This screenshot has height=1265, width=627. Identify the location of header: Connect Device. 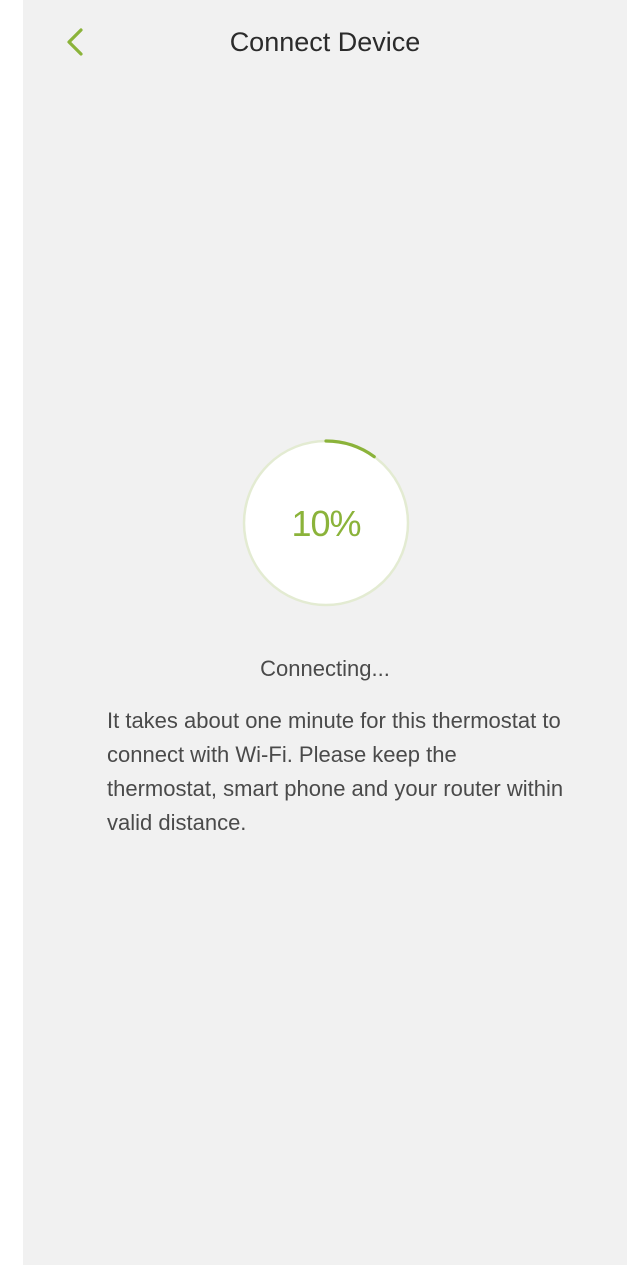
(325, 43).